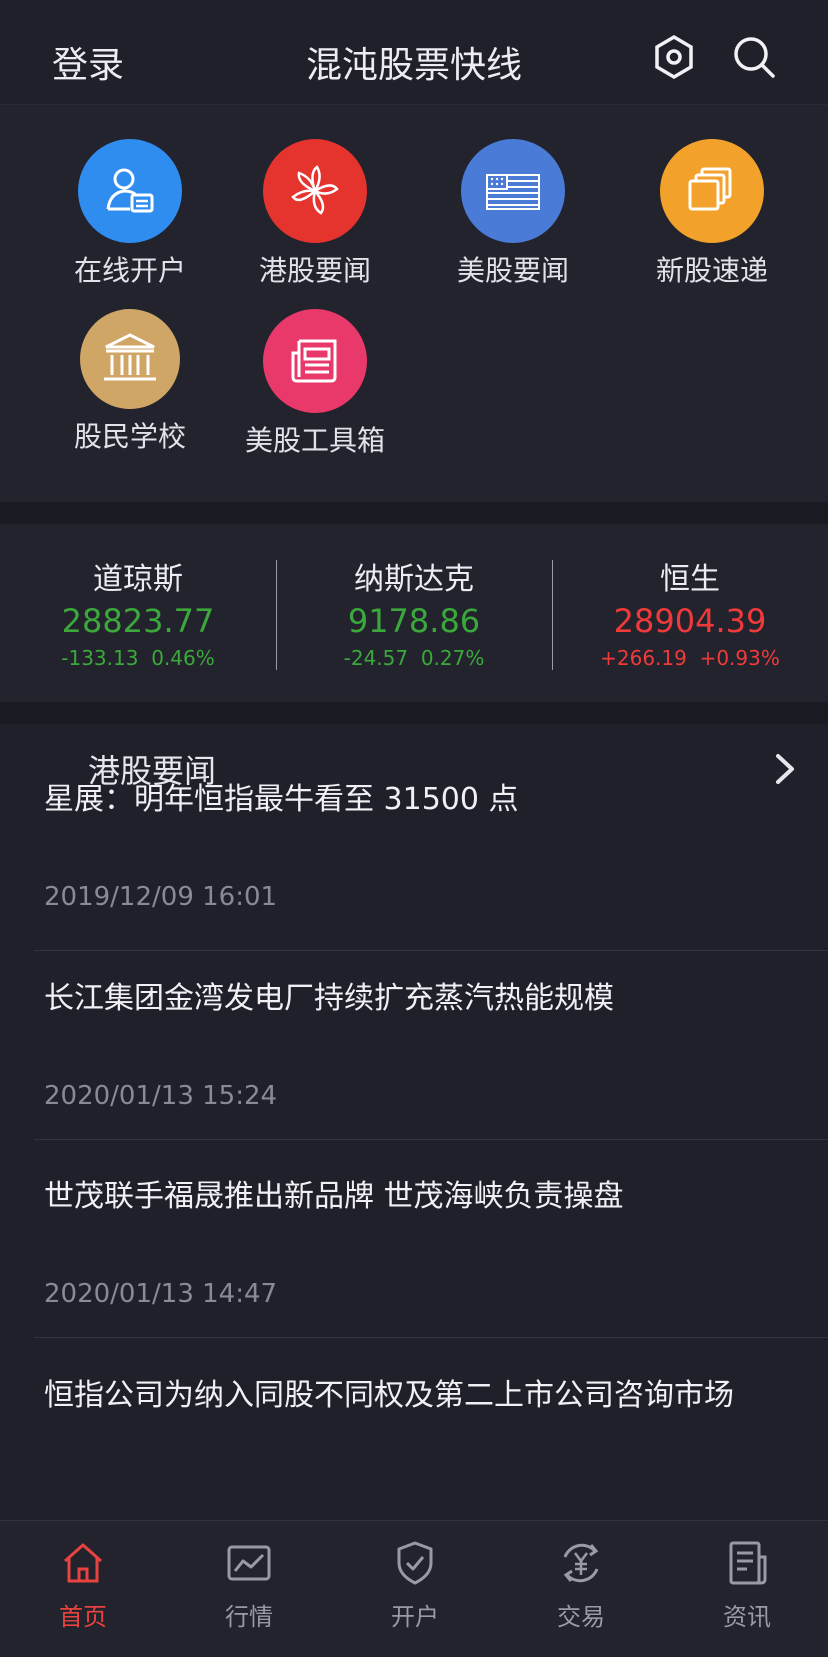 This screenshot has width=828, height=1657. What do you see at coordinates (415, 1563) in the screenshot?
I see `shield-icon` at bounding box center [415, 1563].